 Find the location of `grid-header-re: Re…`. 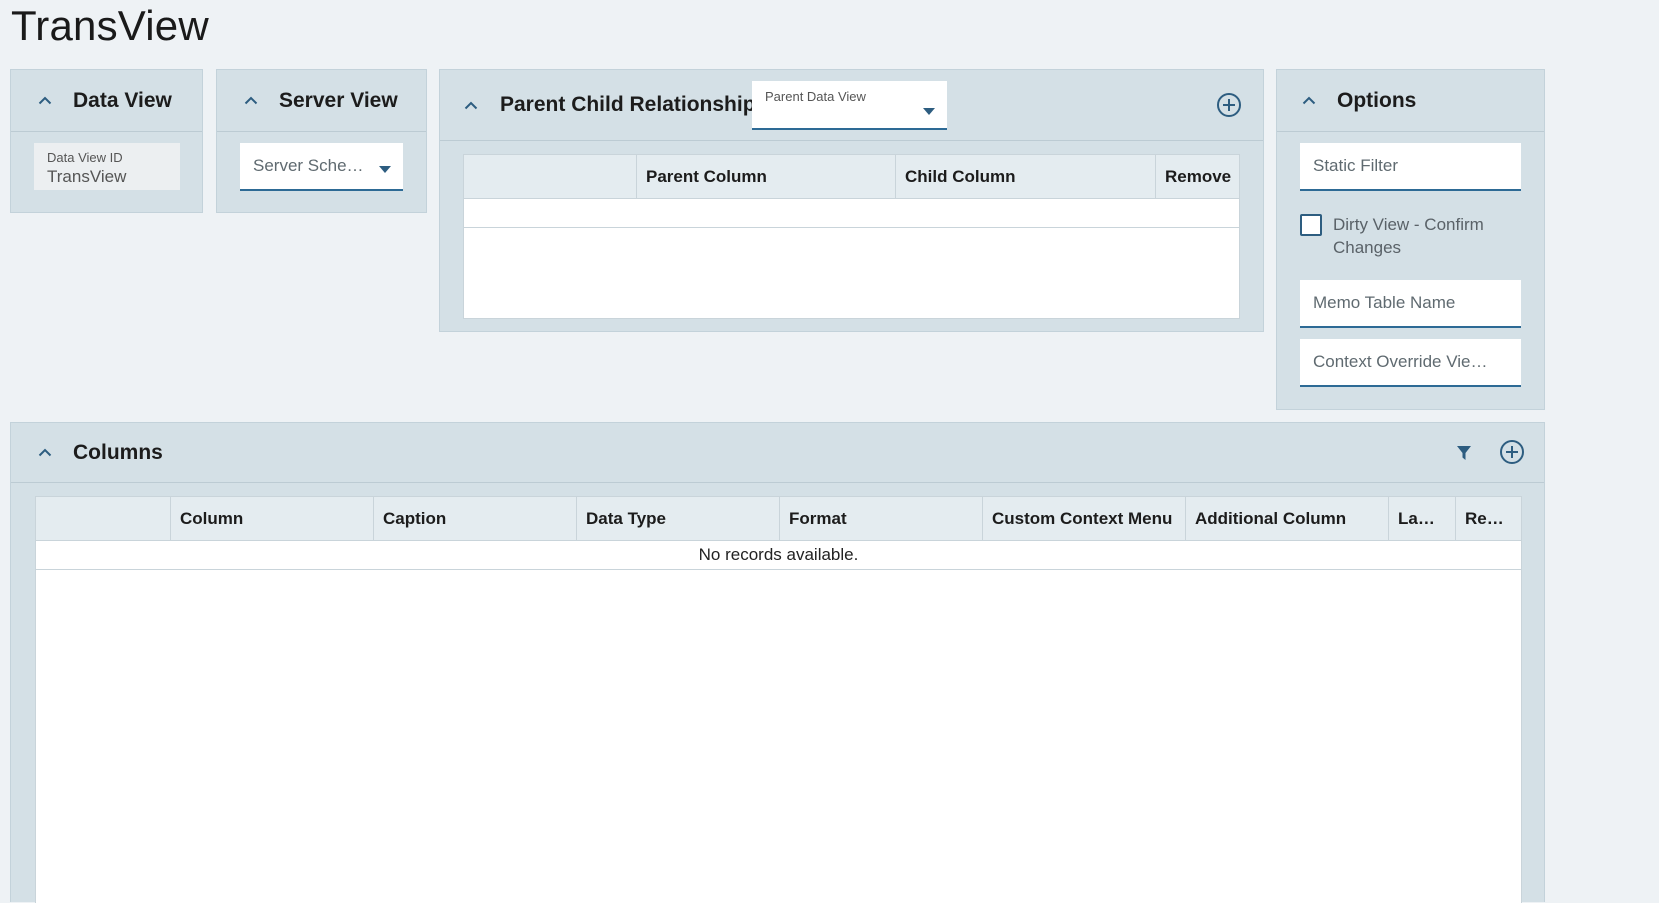

grid-header-re: Re… is located at coordinates (1488, 518).